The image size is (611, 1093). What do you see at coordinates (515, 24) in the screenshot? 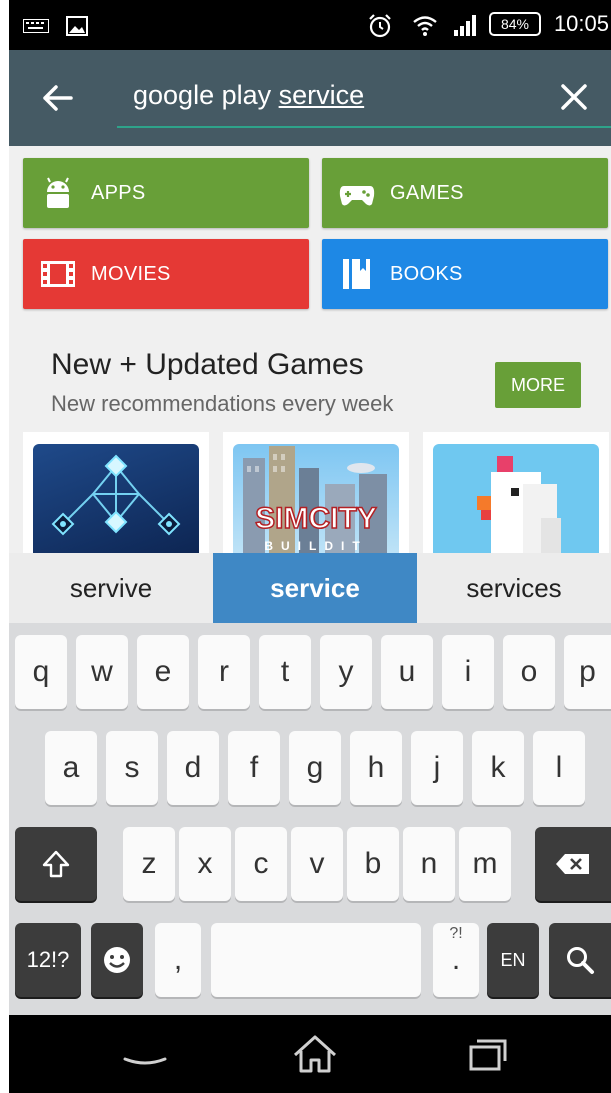
I see `battery-indicator: 84%` at bounding box center [515, 24].